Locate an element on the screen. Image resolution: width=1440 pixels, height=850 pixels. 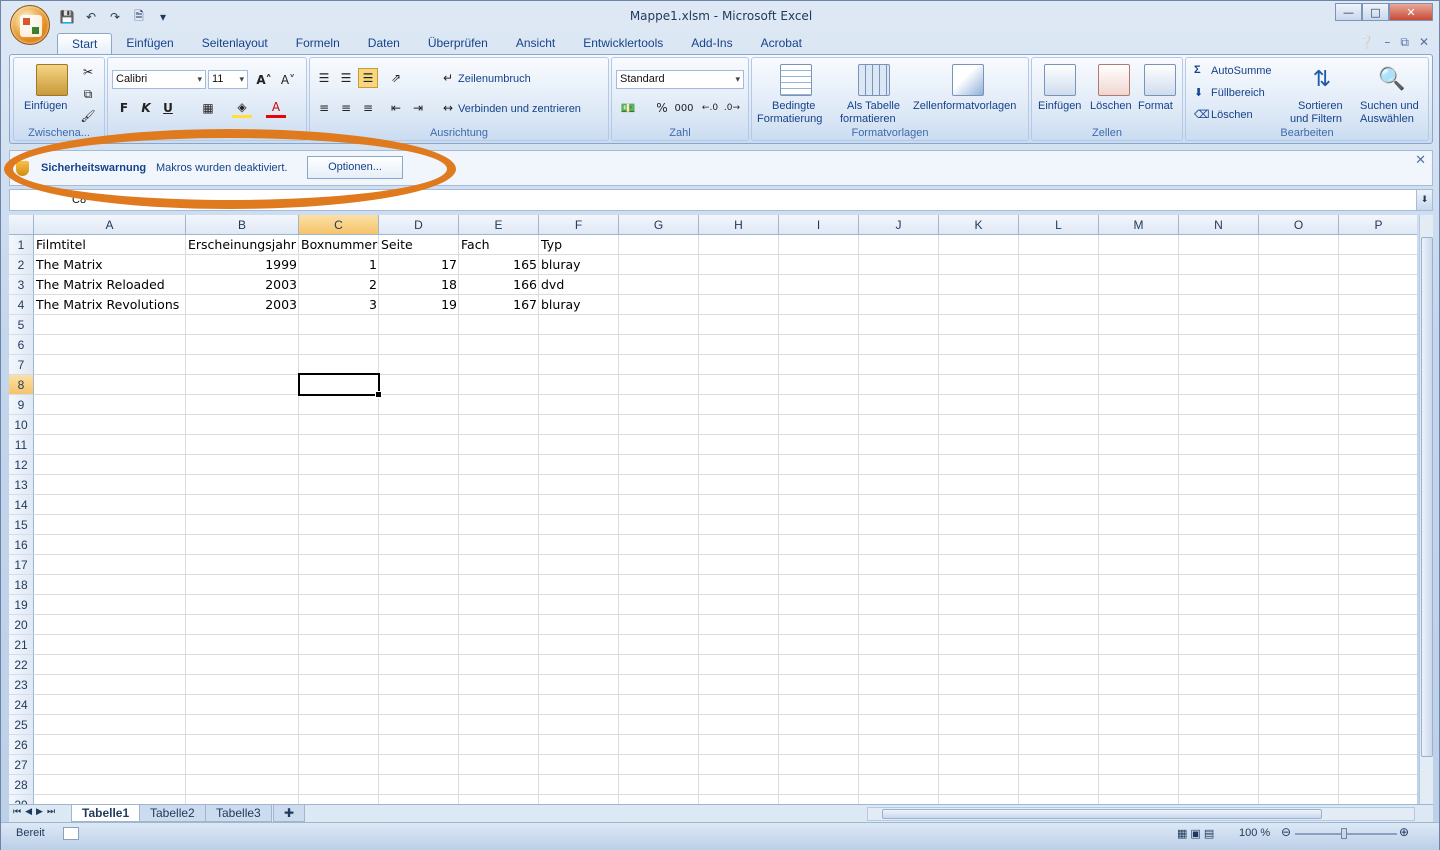
row-header-26: 26 is located at coordinates (21, 745).